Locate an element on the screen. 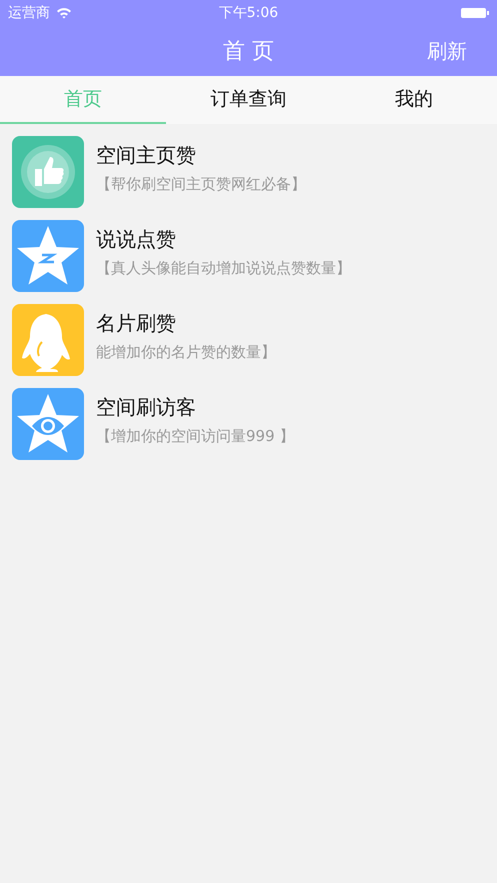 The width and height of the screenshot is (497, 883). status-time: 下午5:06 is located at coordinates (248, 13).